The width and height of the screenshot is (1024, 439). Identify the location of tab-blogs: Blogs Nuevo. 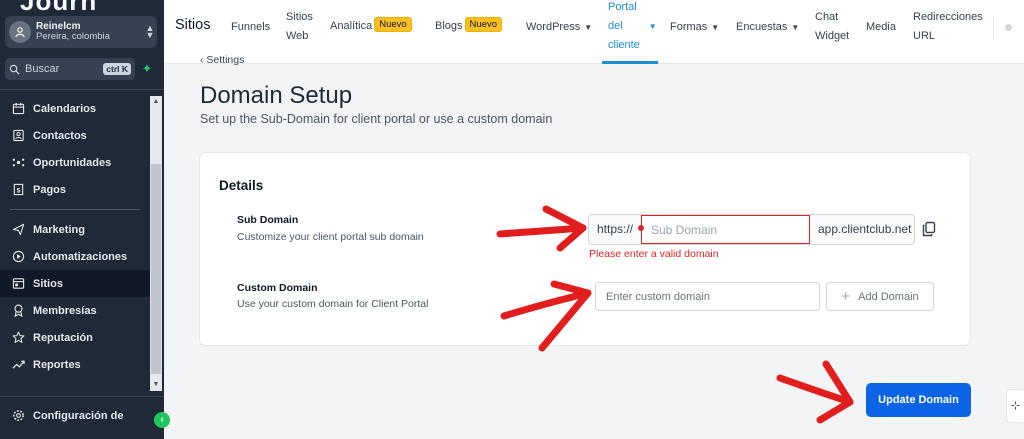
(468, 26).